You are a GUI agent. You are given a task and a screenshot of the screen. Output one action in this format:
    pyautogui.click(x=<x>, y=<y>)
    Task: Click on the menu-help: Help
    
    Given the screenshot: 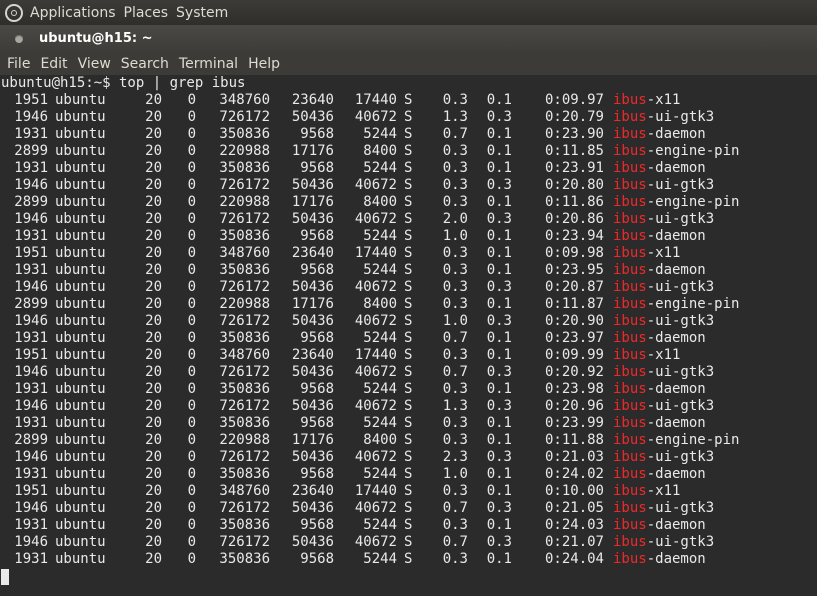 What is the action you would take?
    pyautogui.click(x=264, y=64)
    